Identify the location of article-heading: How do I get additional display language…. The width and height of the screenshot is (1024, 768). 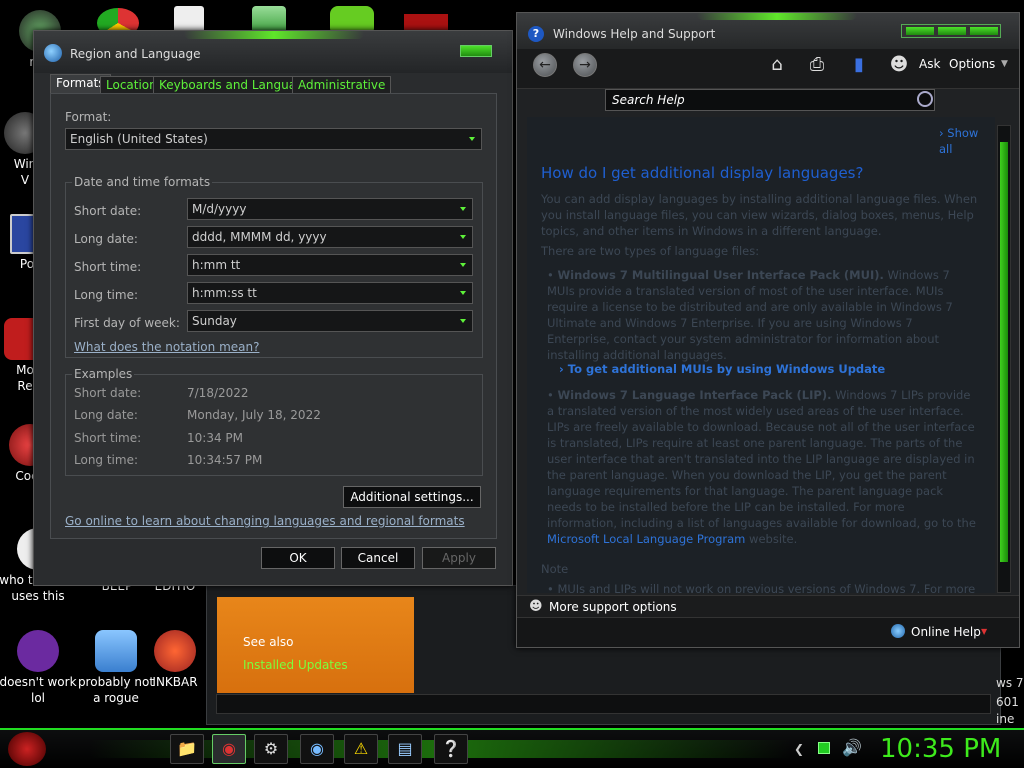
(702, 173).